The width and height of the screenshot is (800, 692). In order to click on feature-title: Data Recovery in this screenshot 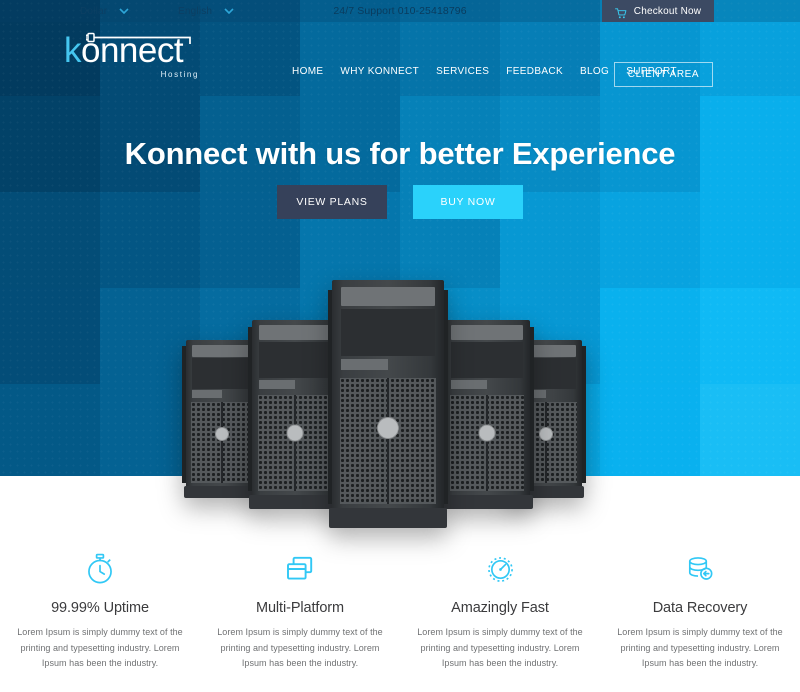, I will do `click(700, 608)`.